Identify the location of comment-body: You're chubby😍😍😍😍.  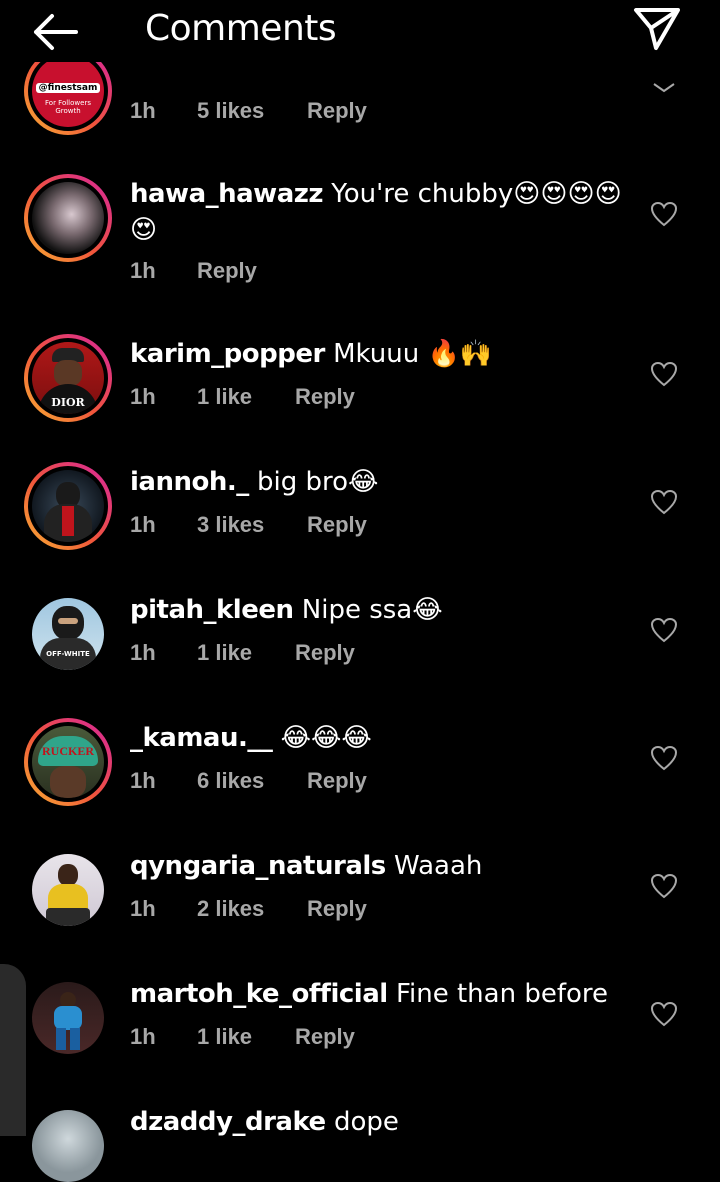
(476, 194).